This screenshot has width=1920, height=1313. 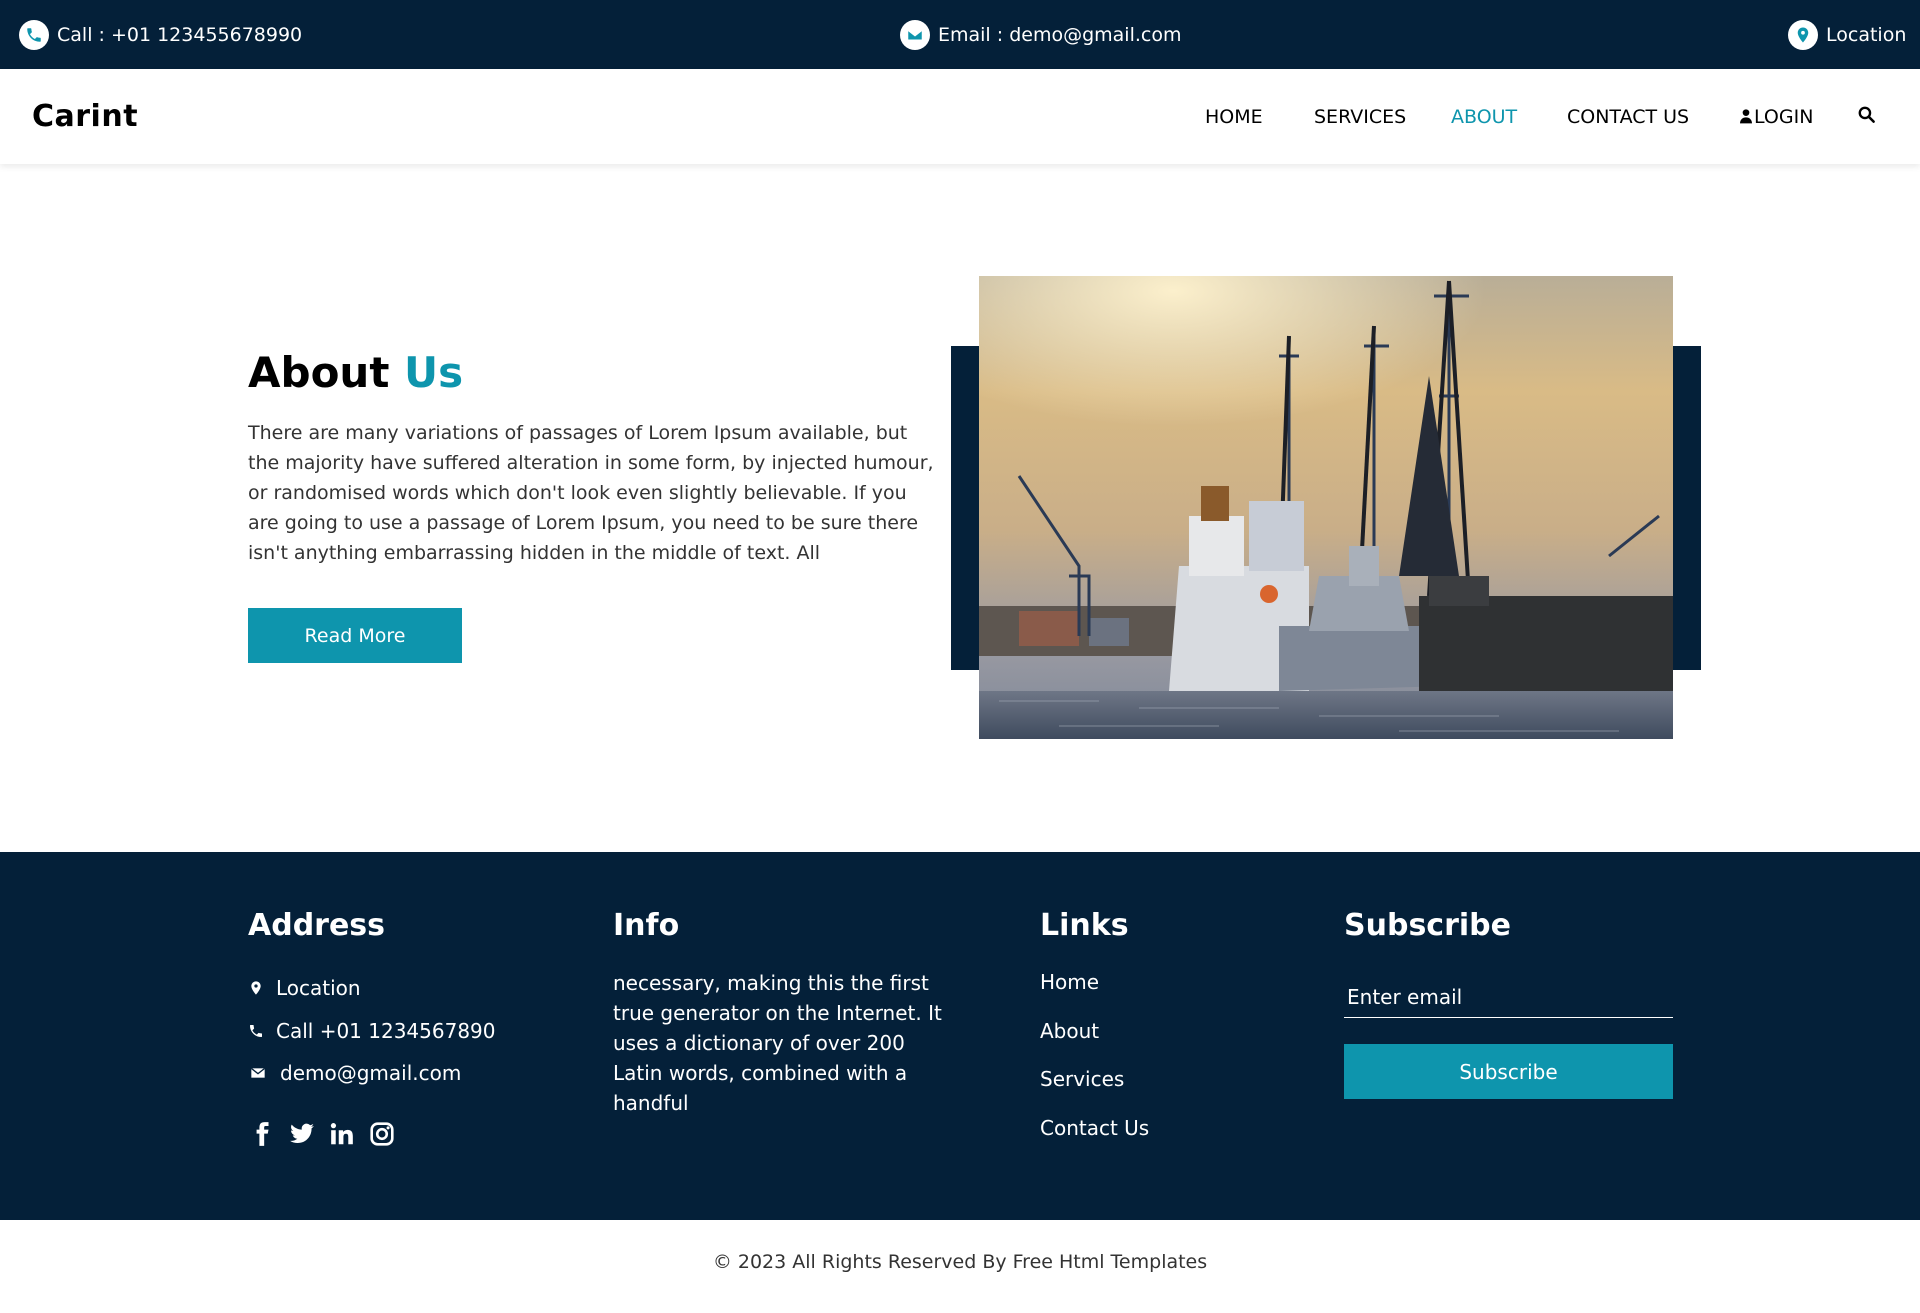 I want to click on footer-link-about: About, so click(x=1069, y=1031).